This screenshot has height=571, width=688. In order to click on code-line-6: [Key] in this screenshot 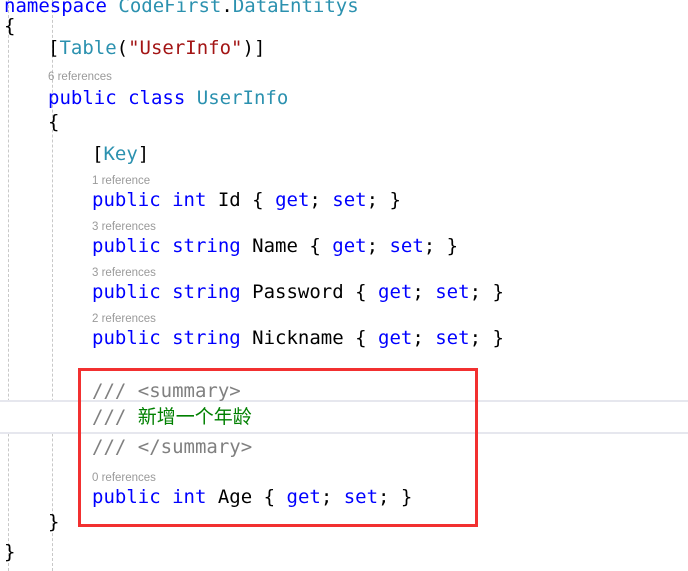, I will do `click(120, 154)`.